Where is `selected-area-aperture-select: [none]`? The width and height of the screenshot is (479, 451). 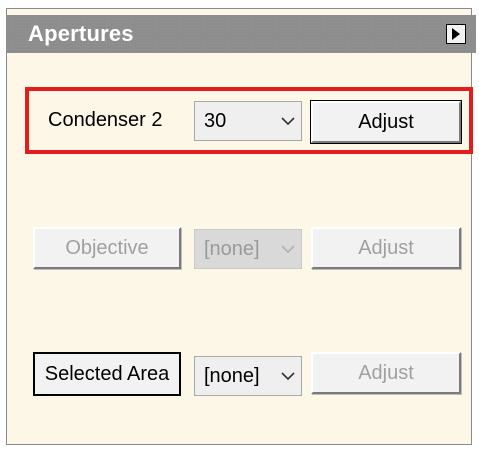 selected-area-aperture-select: [none] is located at coordinates (248, 376).